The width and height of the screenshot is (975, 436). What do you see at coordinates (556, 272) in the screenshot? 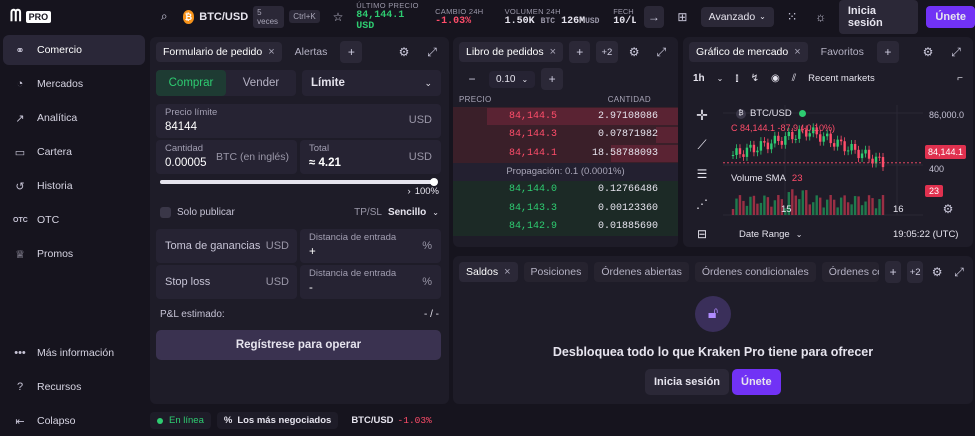
I see `tab-positions: Posiciones` at bounding box center [556, 272].